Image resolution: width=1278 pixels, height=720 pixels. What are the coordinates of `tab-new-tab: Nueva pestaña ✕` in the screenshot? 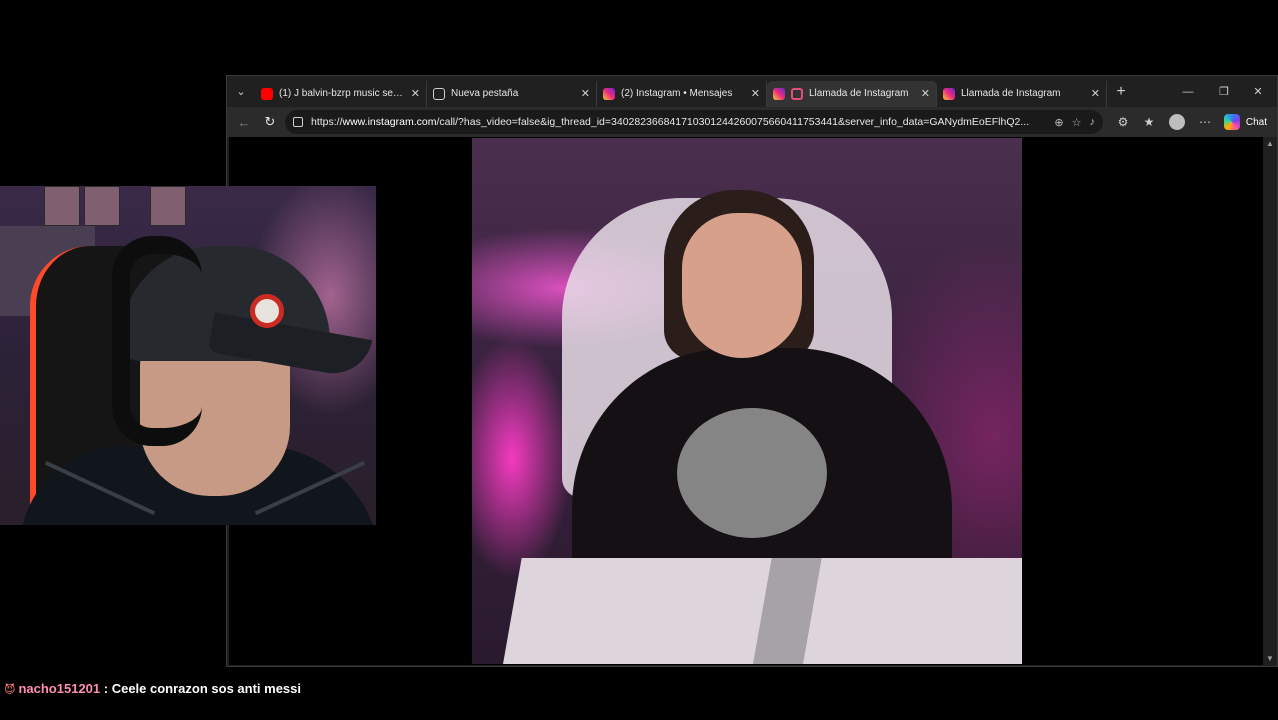 It's located at (512, 93).